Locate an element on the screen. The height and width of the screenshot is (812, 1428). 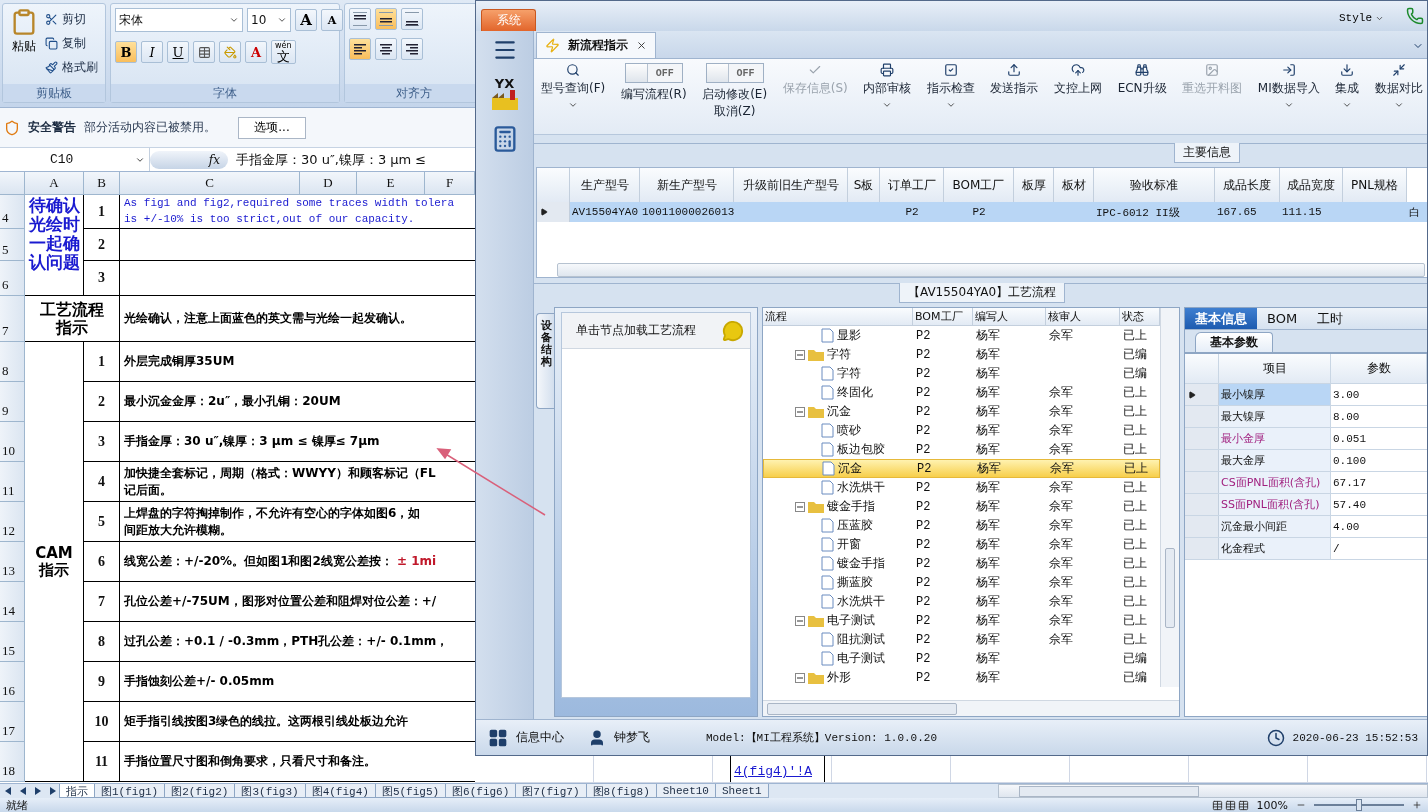
formula-field: 手指金厚：30 u″,镍厚：3 μm ≤ is located at coordinates (327, 159).